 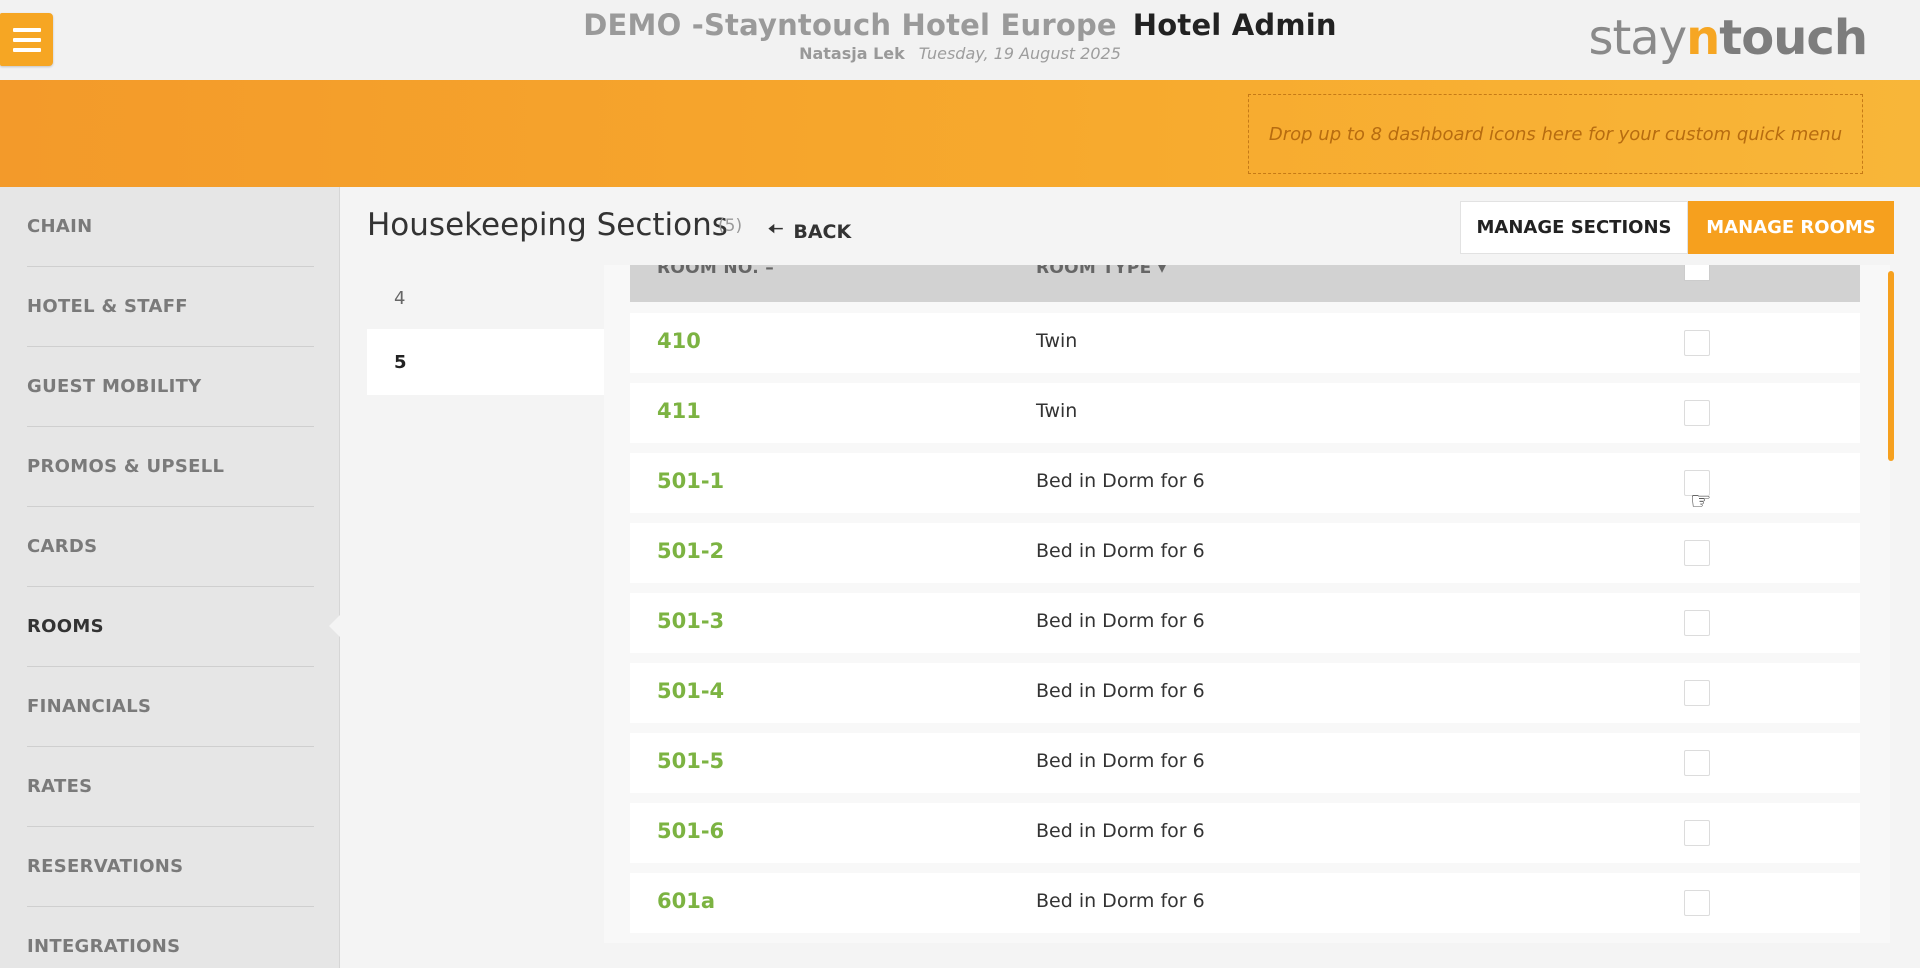 What do you see at coordinates (1162, 271) in the screenshot?
I see `sort-icon: ▾` at bounding box center [1162, 271].